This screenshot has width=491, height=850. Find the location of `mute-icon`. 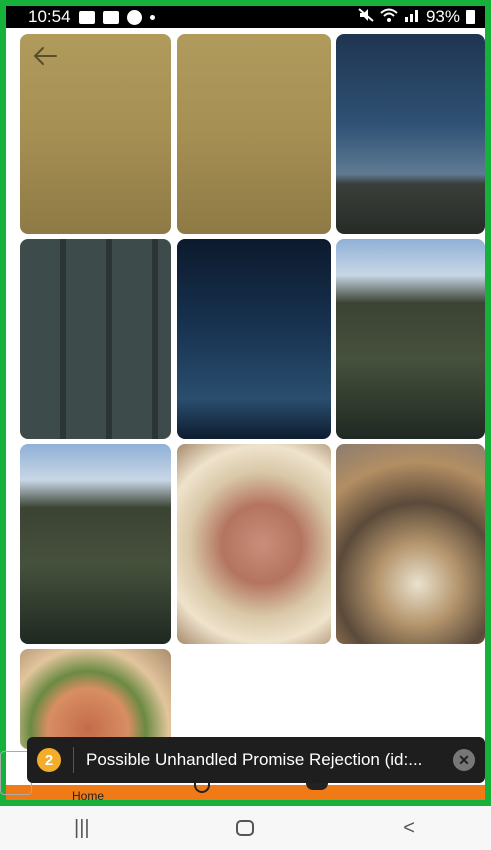

mute-icon is located at coordinates (366, 17).